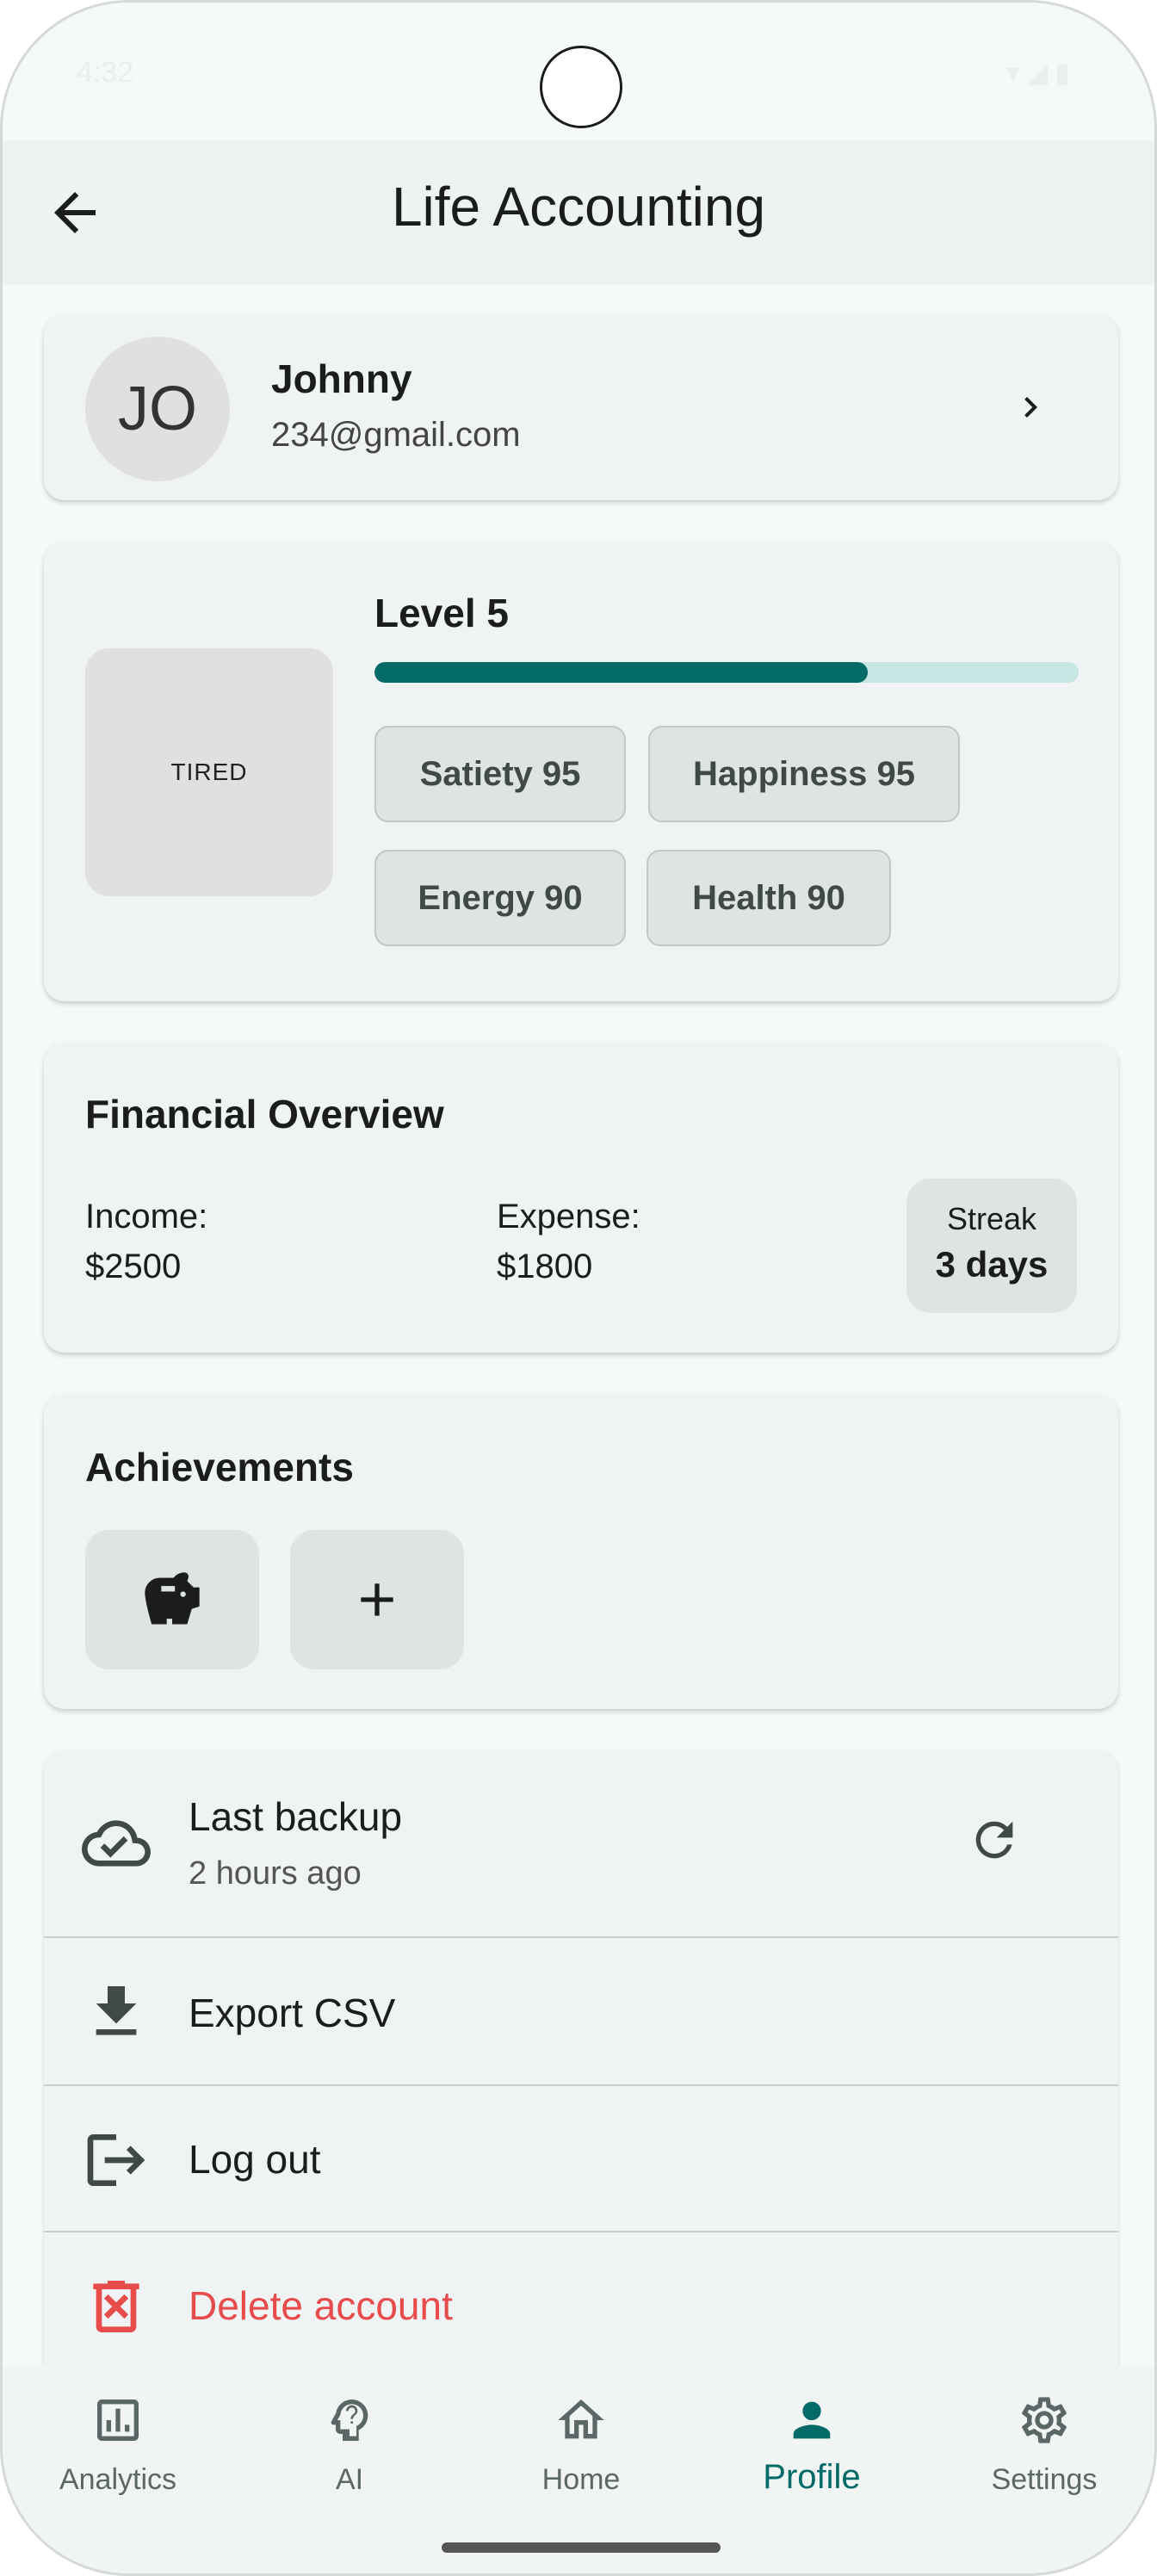  I want to click on income-value: $2500, so click(134, 1267).